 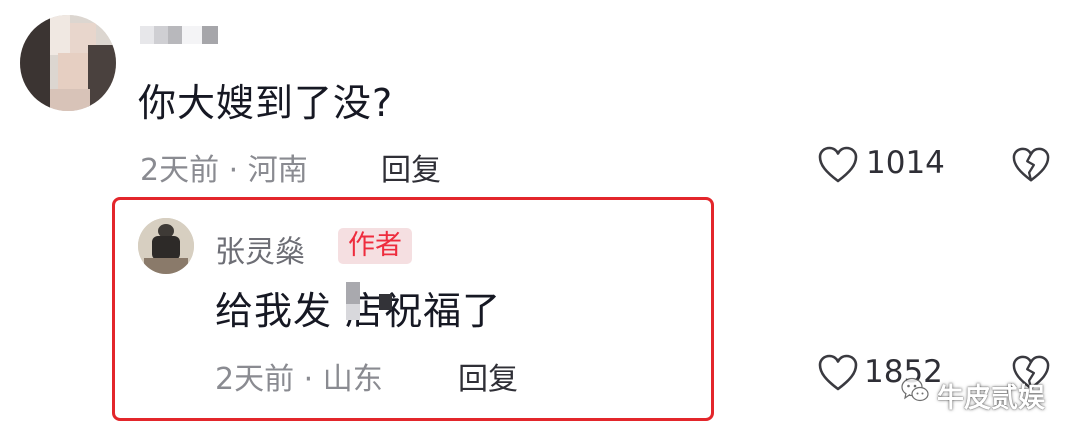 What do you see at coordinates (299, 379) in the screenshot?
I see `reply-meta: 2天前 · 山东` at bounding box center [299, 379].